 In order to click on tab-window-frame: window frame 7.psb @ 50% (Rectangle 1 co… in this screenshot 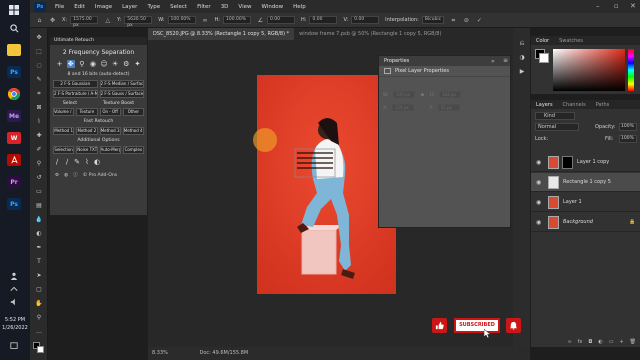, I will do `click(370, 34)`.